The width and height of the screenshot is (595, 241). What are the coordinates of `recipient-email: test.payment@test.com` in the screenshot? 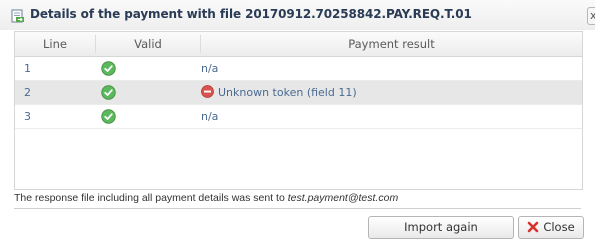 It's located at (343, 198).